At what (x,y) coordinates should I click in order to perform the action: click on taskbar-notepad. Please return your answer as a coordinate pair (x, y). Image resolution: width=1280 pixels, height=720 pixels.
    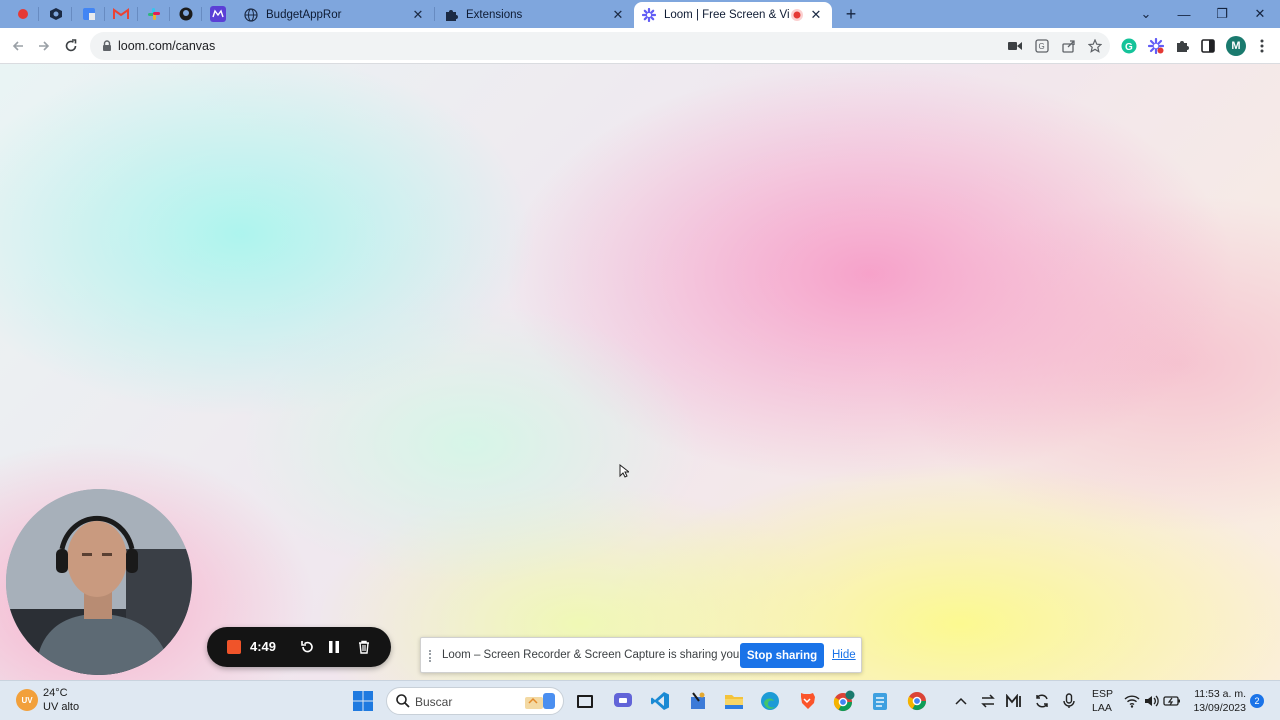
    Looking at the image, I should click on (880, 701).